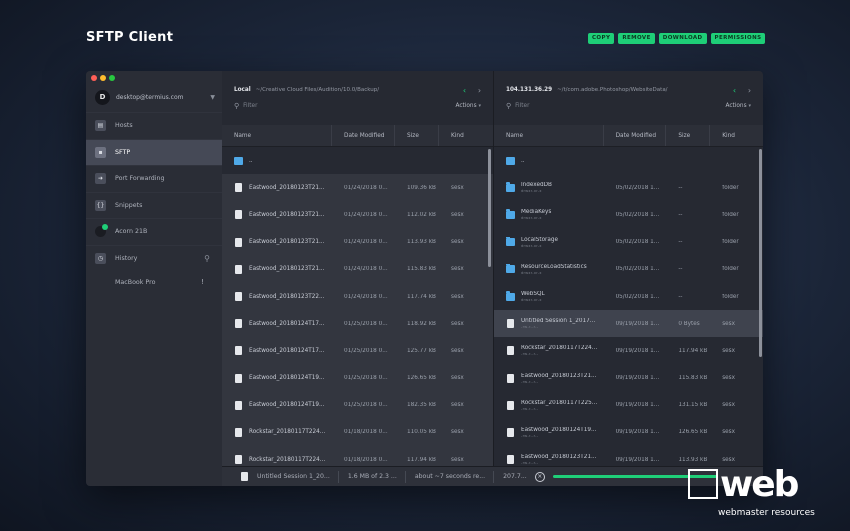 The height and width of the screenshot is (531, 850). What do you see at coordinates (154, 125) in the screenshot?
I see `sidebar-item-hosts: ▤ Hosts` at bounding box center [154, 125].